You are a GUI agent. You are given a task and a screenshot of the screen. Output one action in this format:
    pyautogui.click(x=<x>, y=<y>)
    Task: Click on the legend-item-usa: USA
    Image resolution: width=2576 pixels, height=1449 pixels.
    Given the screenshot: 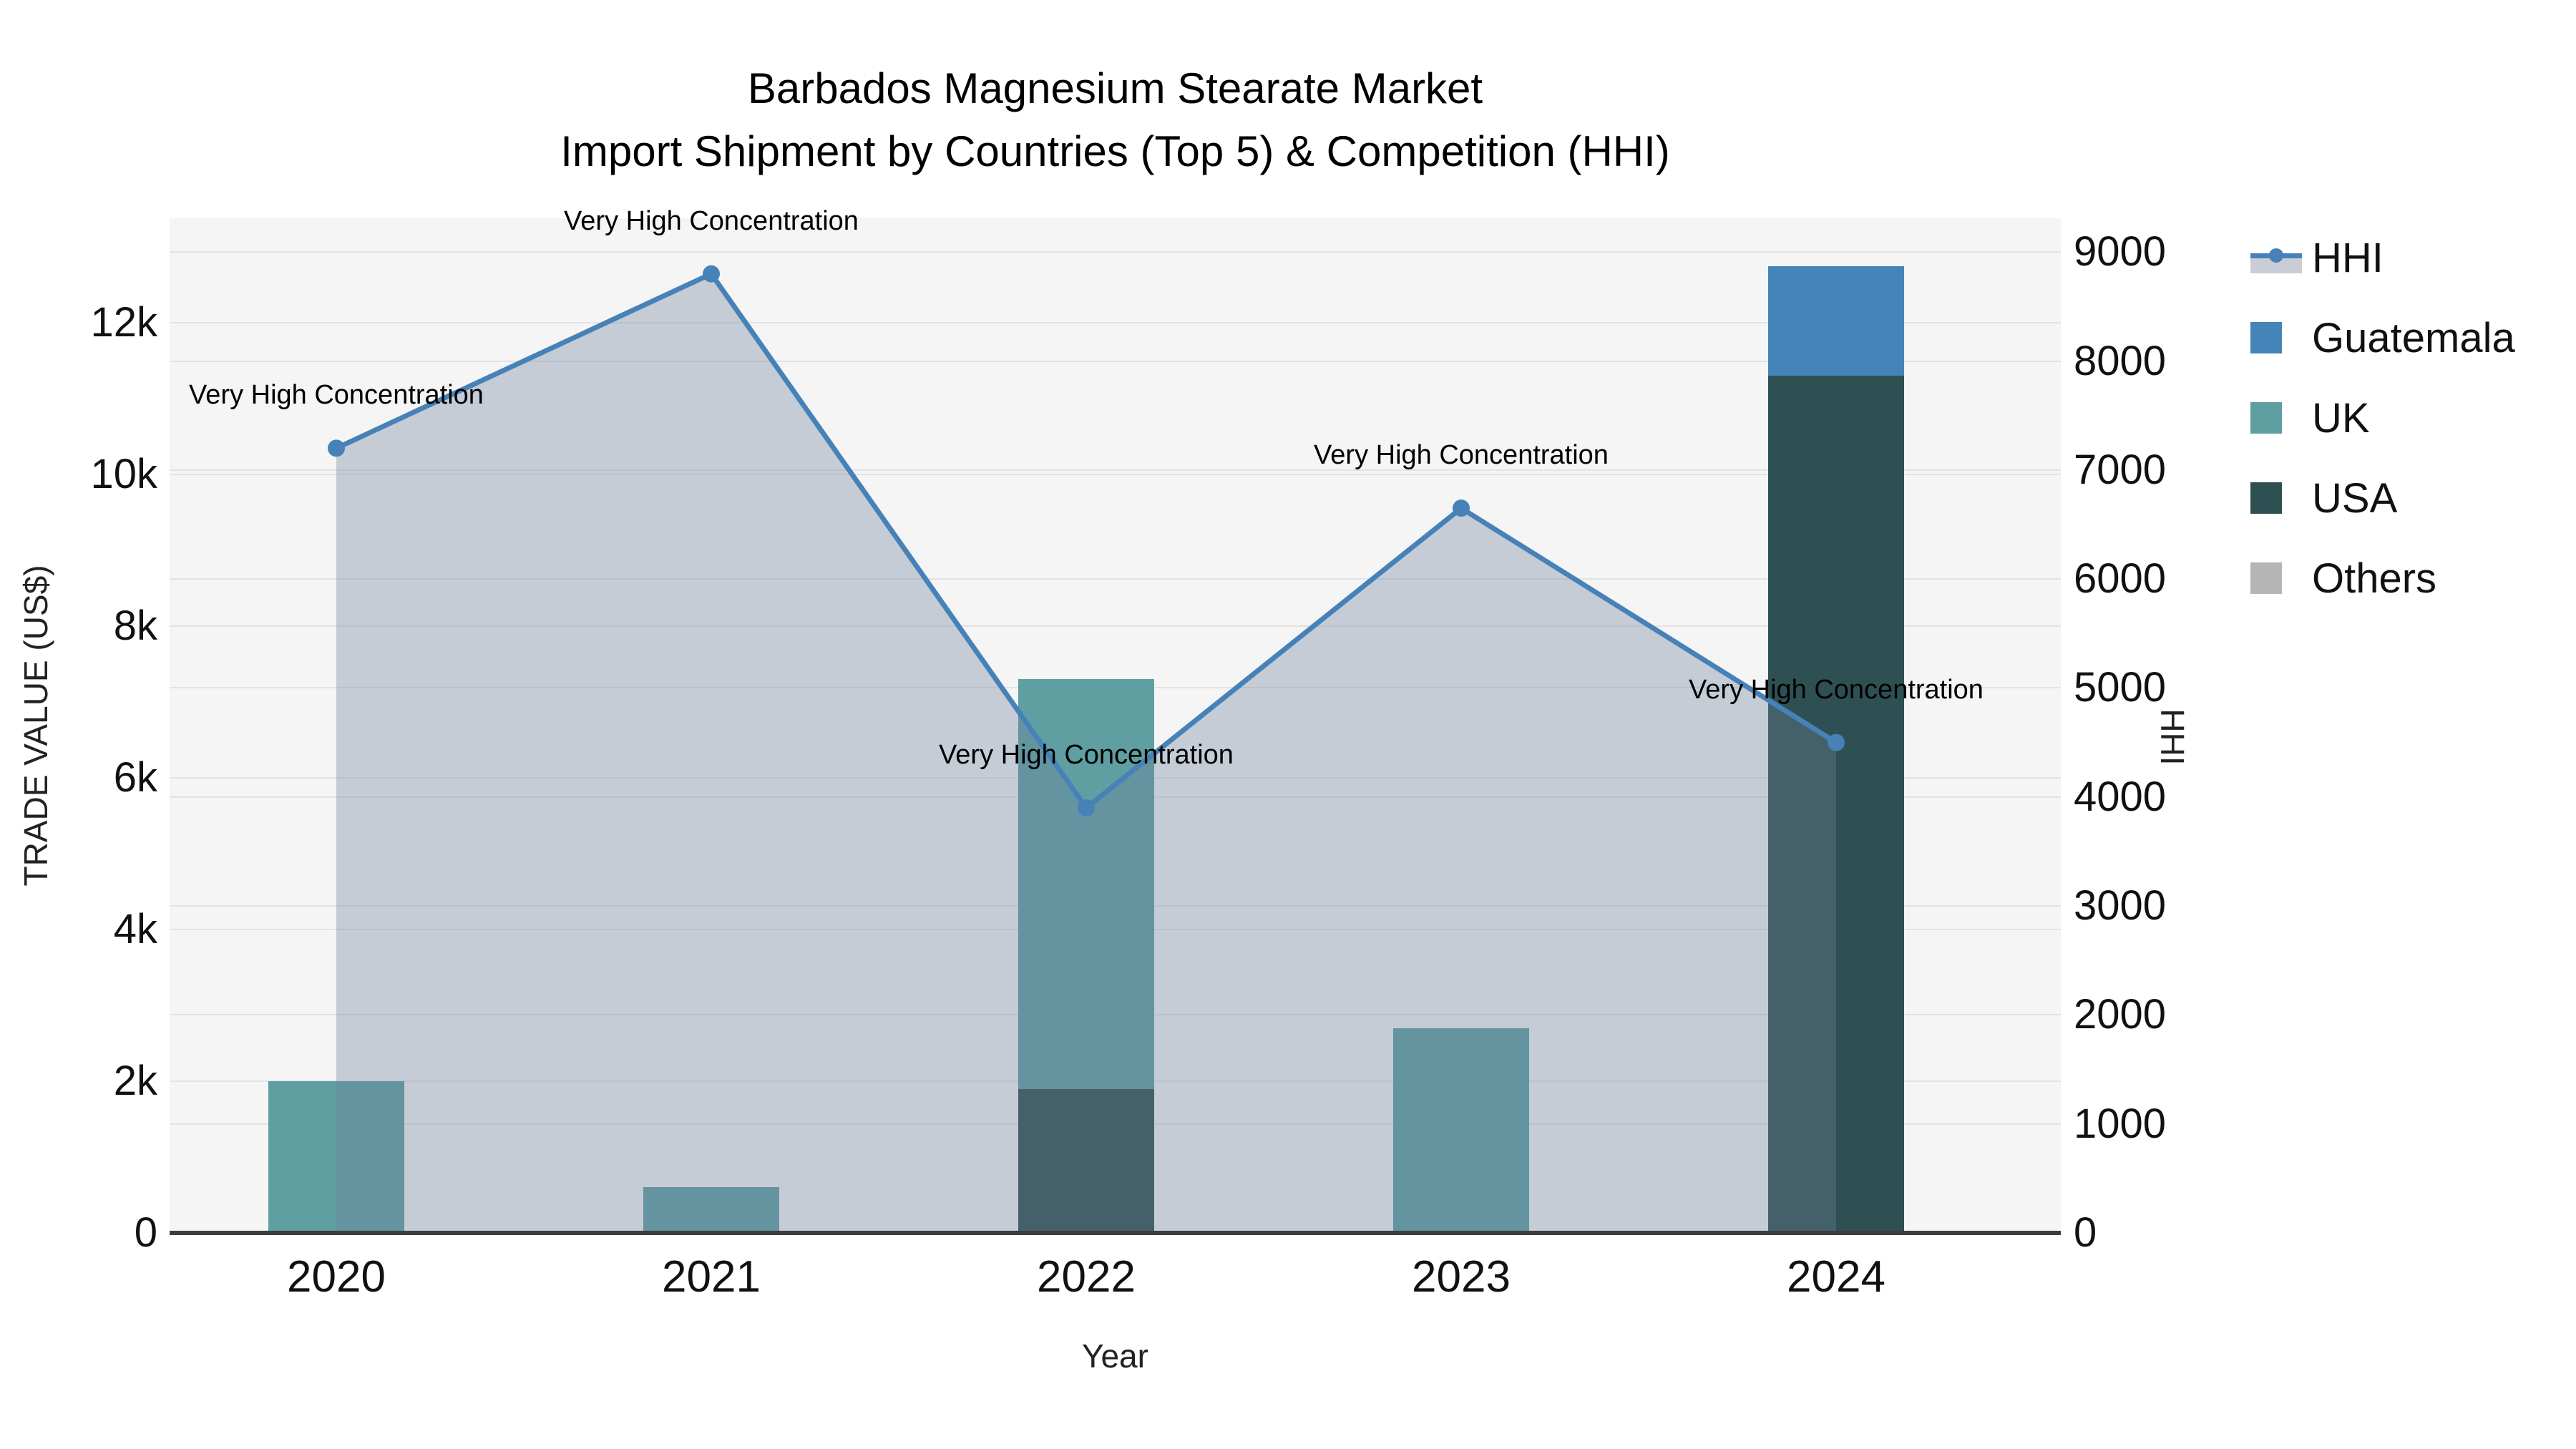 What is the action you would take?
    pyautogui.click(x=2382, y=498)
    